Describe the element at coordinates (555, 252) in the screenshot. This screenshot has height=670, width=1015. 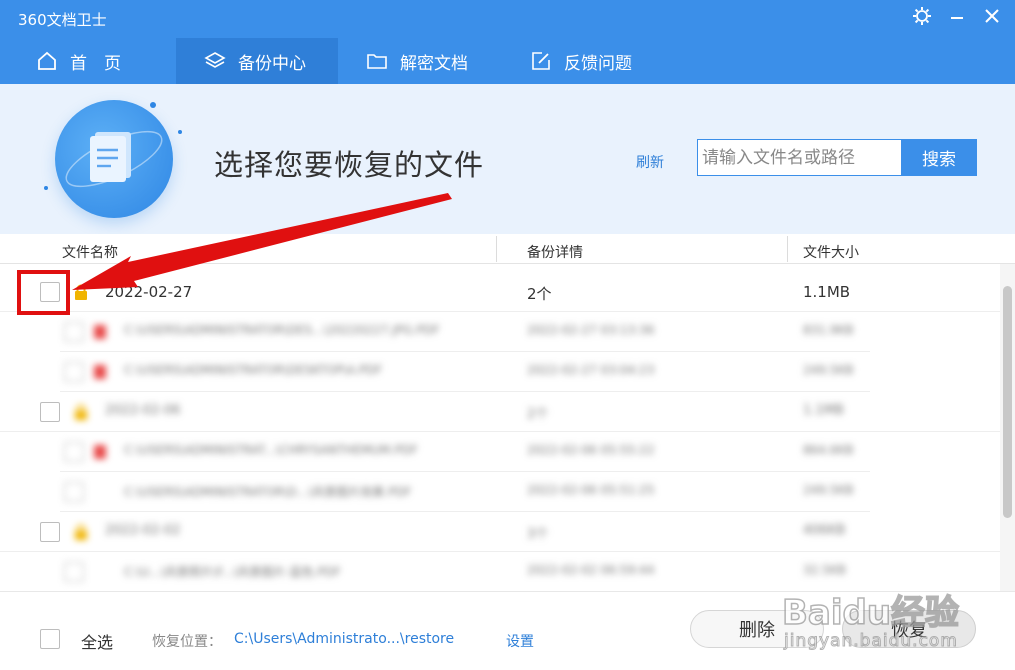
I see `column-header-backup-detail: 备份详情` at that location.